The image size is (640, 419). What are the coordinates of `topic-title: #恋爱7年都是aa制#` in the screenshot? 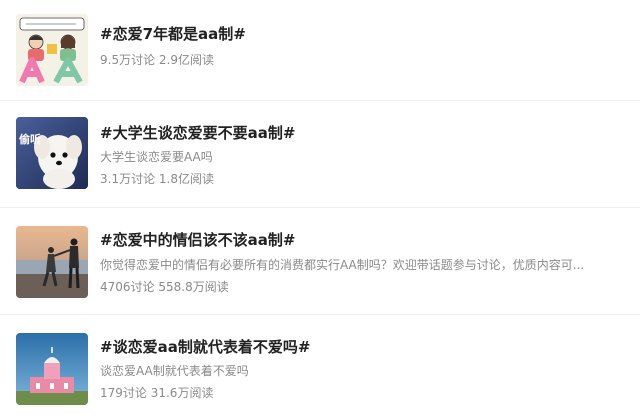 It's located at (173, 34).